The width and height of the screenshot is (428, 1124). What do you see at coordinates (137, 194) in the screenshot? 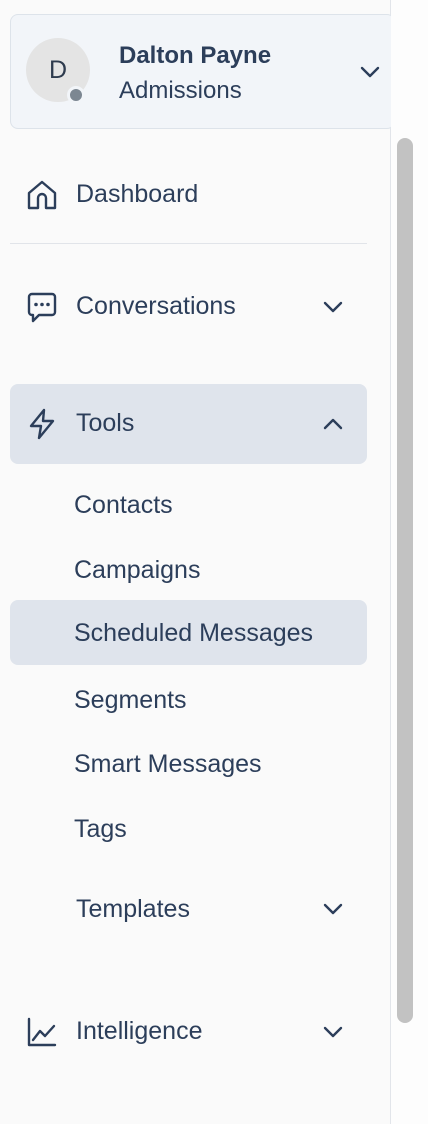
I see `nav-label-dashboard: Dashboard` at bounding box center [137, 194].